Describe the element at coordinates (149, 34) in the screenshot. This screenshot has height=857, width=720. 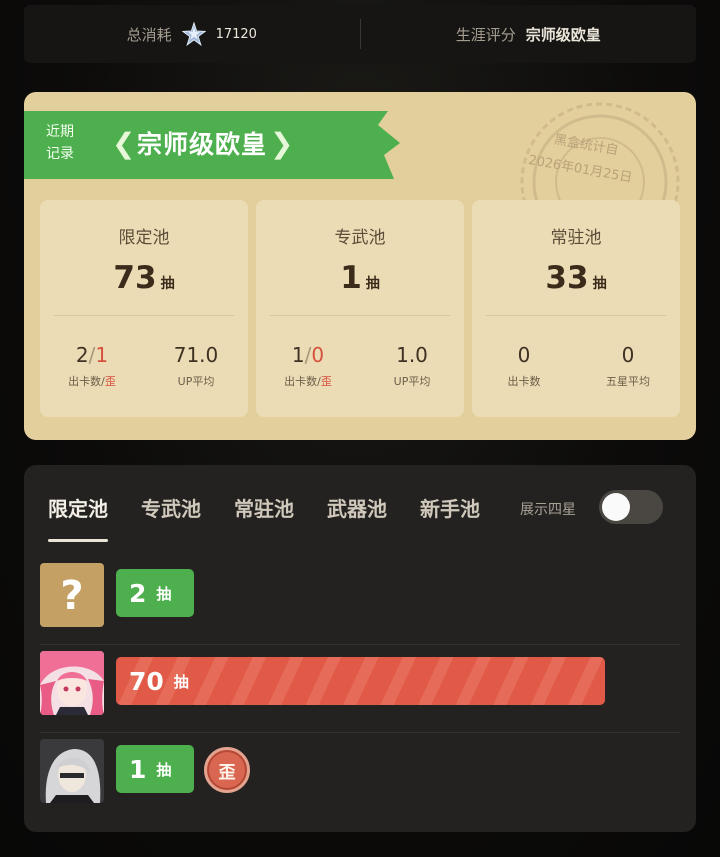
I see `total-consumption-label: 总消耗` at that location.